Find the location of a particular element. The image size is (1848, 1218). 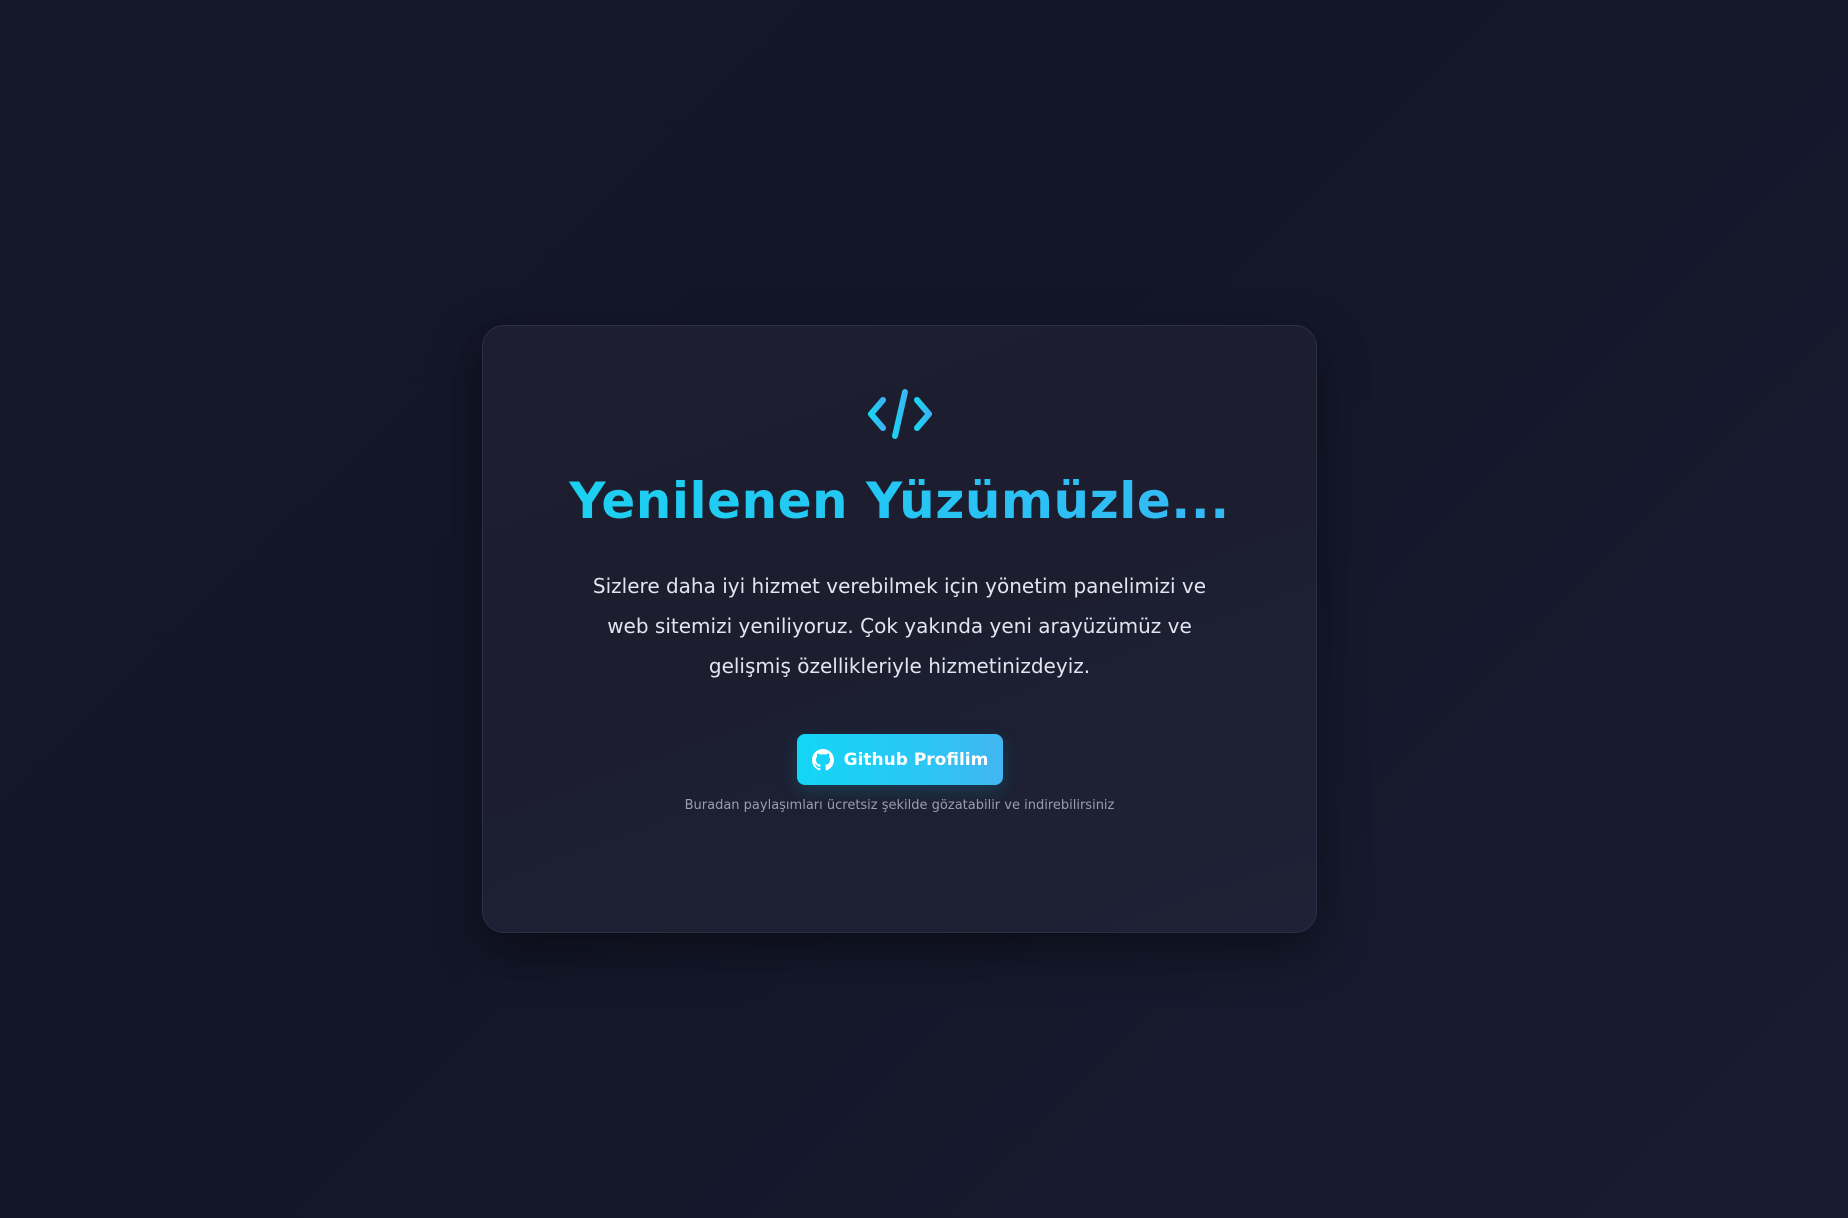

code-icon is located at coordinates (899, 414).